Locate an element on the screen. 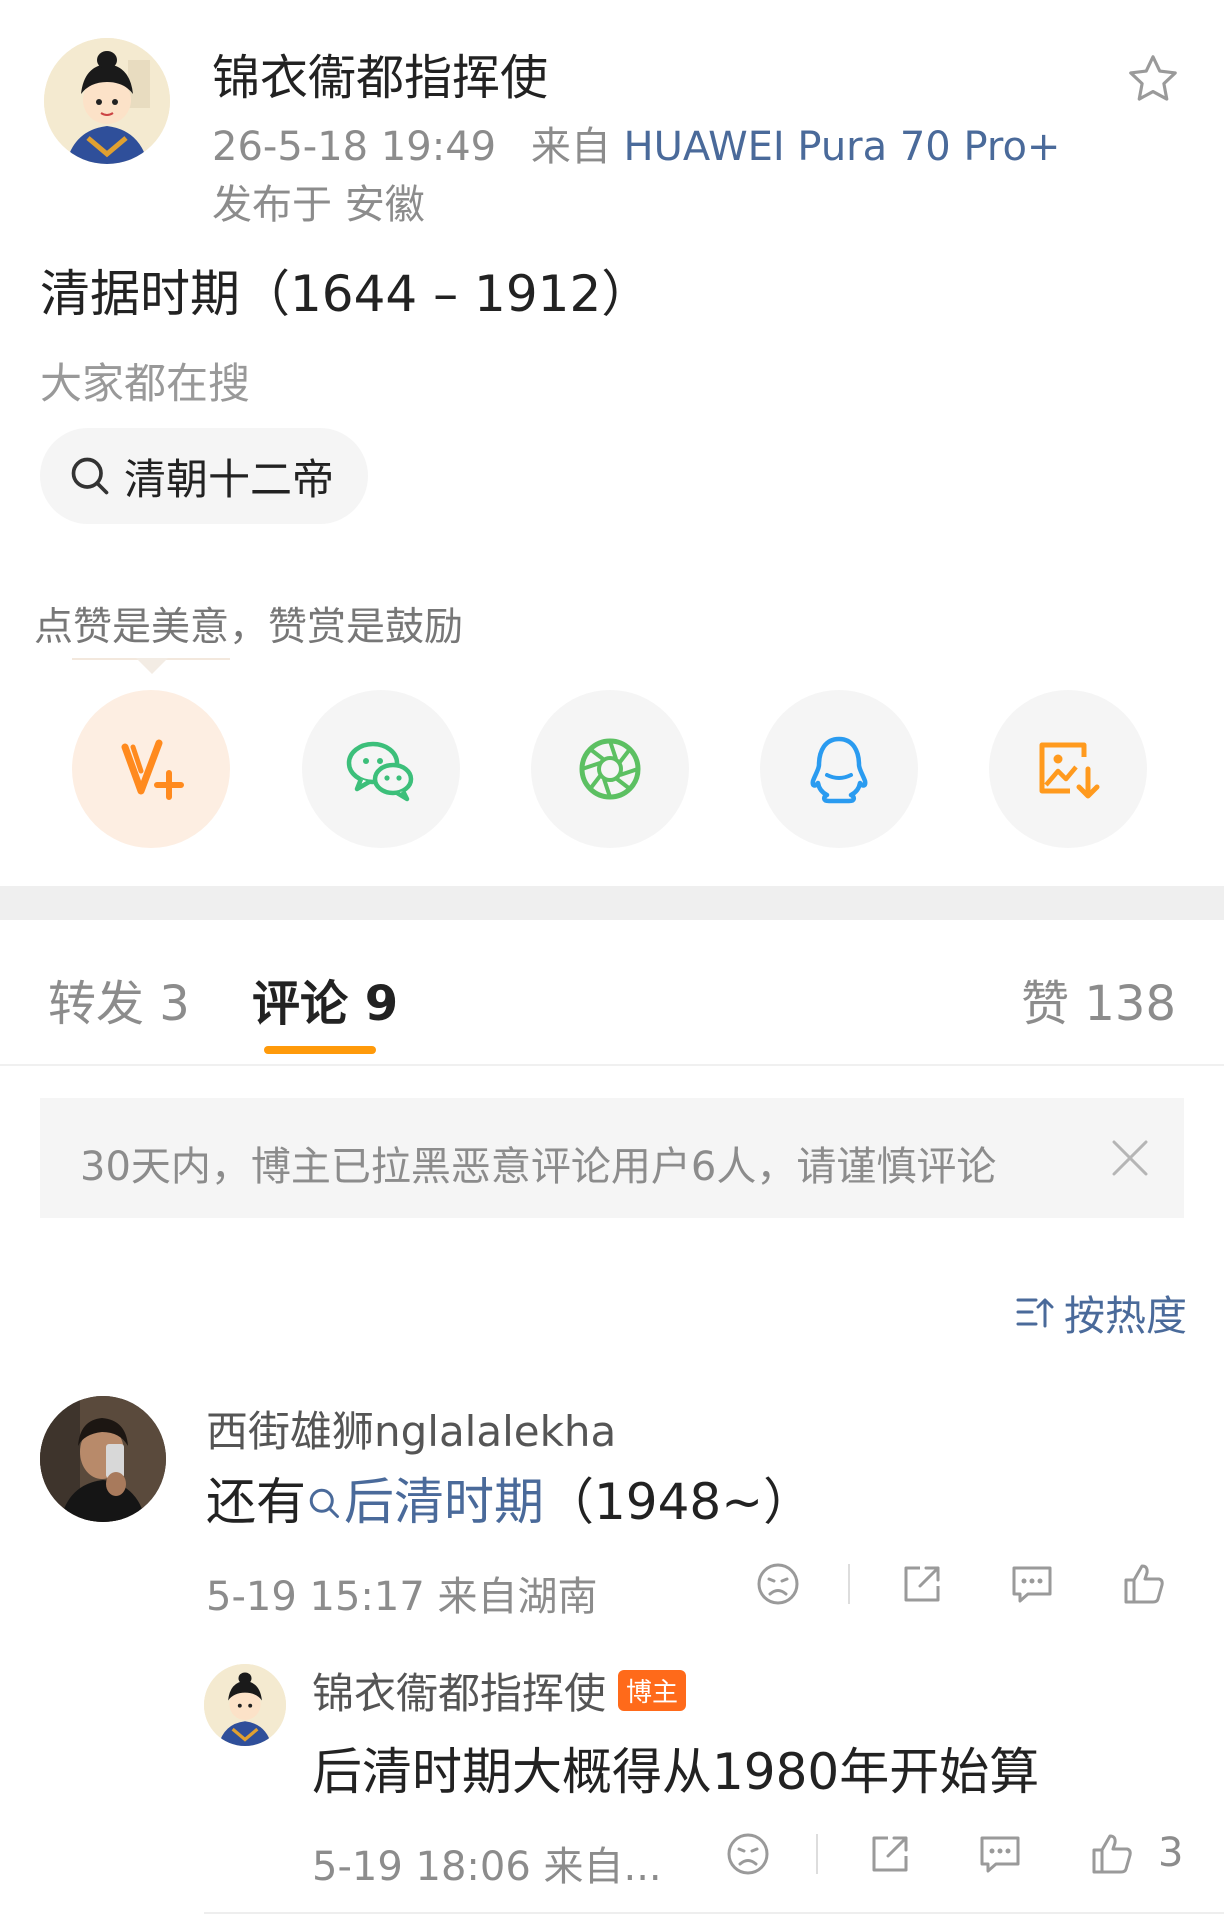 The height and width of the screenshot is (1925, 1224). comment-notice-banner: 30天内，博主已拉黑恶意评论用户6人，请谨慎评论 is located at coordinates (612, 1158).